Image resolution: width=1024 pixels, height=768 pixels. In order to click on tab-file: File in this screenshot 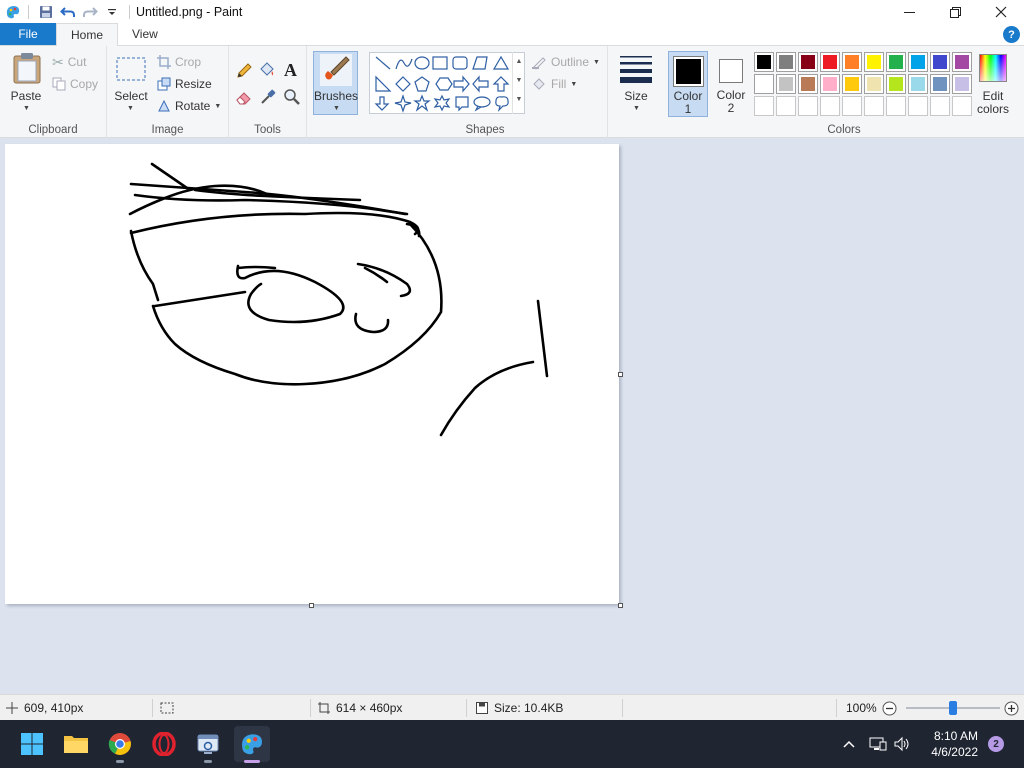, I will do `click(28, 34)`.